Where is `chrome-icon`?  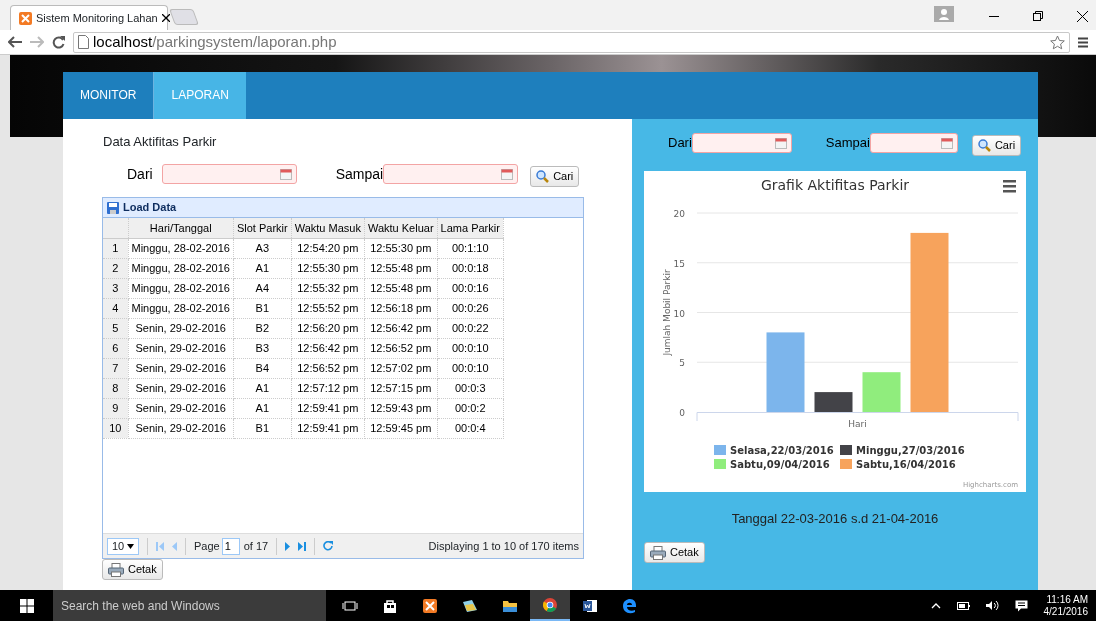 chrome-icon is located at coordinates (550, 604).